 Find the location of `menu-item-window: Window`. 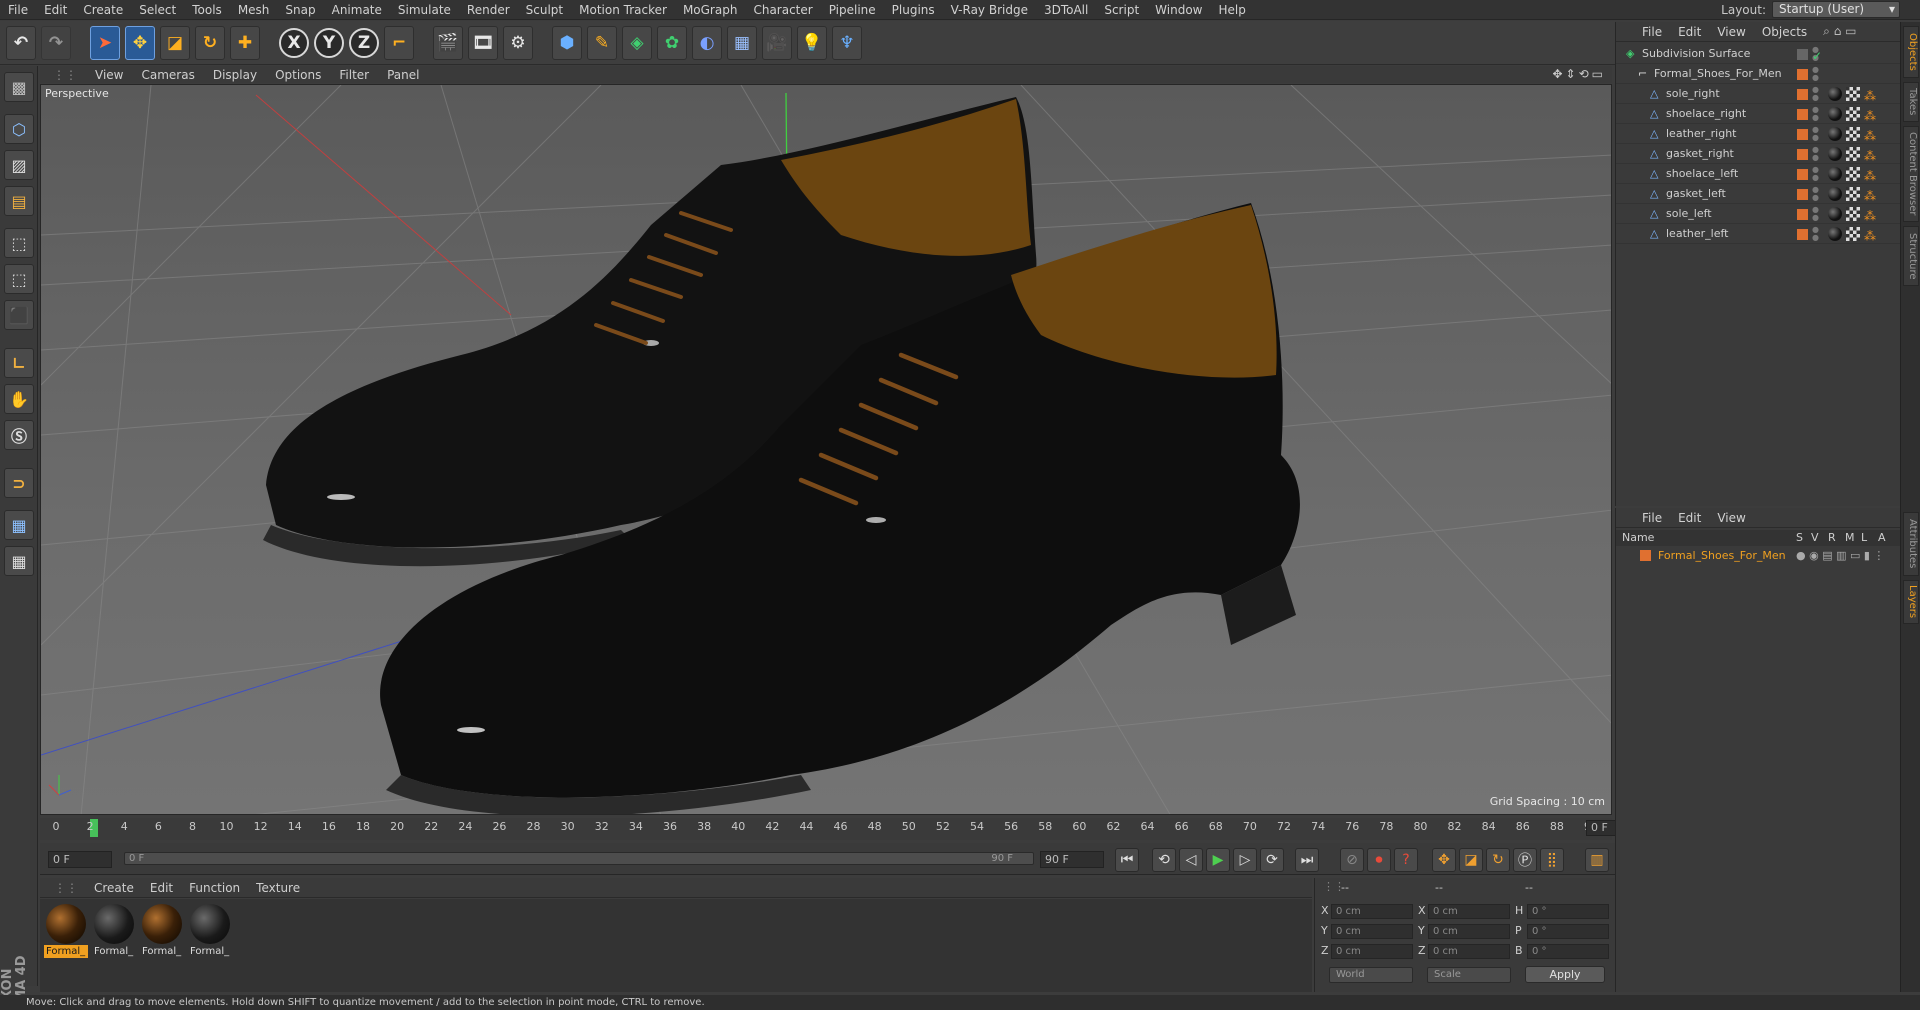

menu-item-window: Window is located at coordinates (1178, 10).